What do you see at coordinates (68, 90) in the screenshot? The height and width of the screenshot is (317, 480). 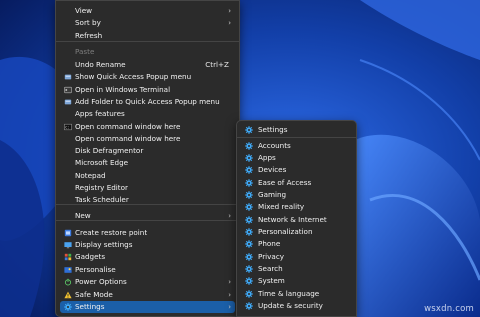 I see `terminal-icon` at bounding box center [68, 90].